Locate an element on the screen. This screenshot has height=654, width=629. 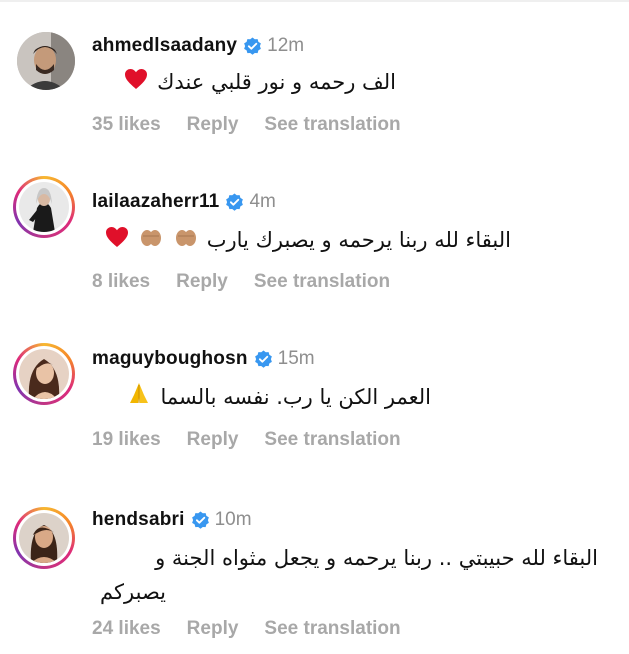
comment-body: الف رحمه و نور قلبي عندك is located at coordinates (276, 82).